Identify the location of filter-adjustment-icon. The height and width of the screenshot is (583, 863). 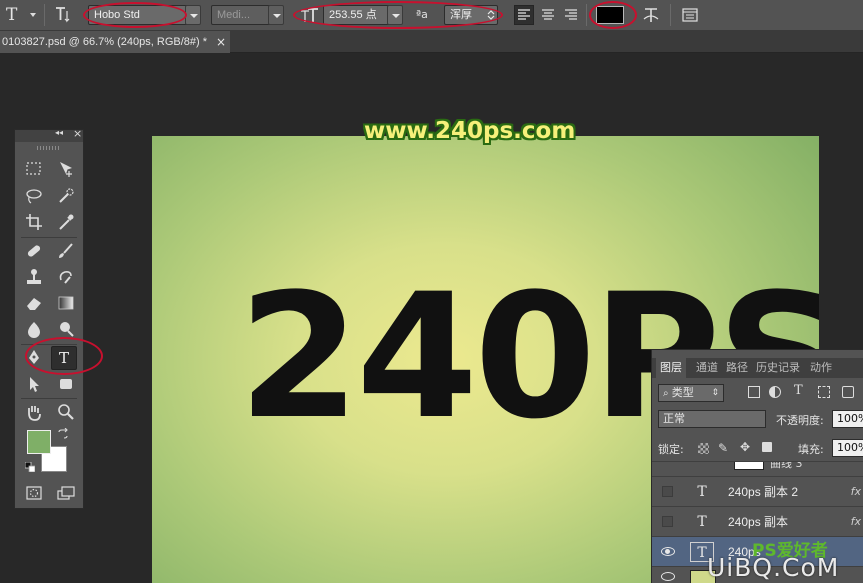
(775, 392).